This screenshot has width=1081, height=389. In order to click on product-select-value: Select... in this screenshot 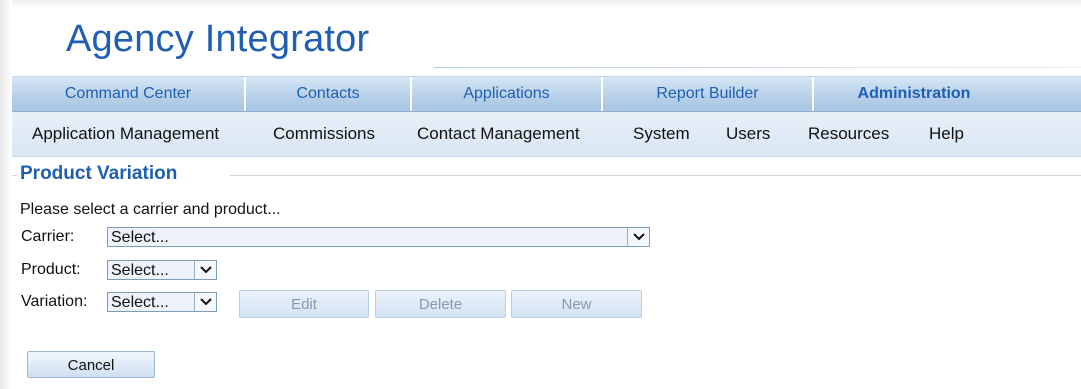, I will do `click(140, 270)`.